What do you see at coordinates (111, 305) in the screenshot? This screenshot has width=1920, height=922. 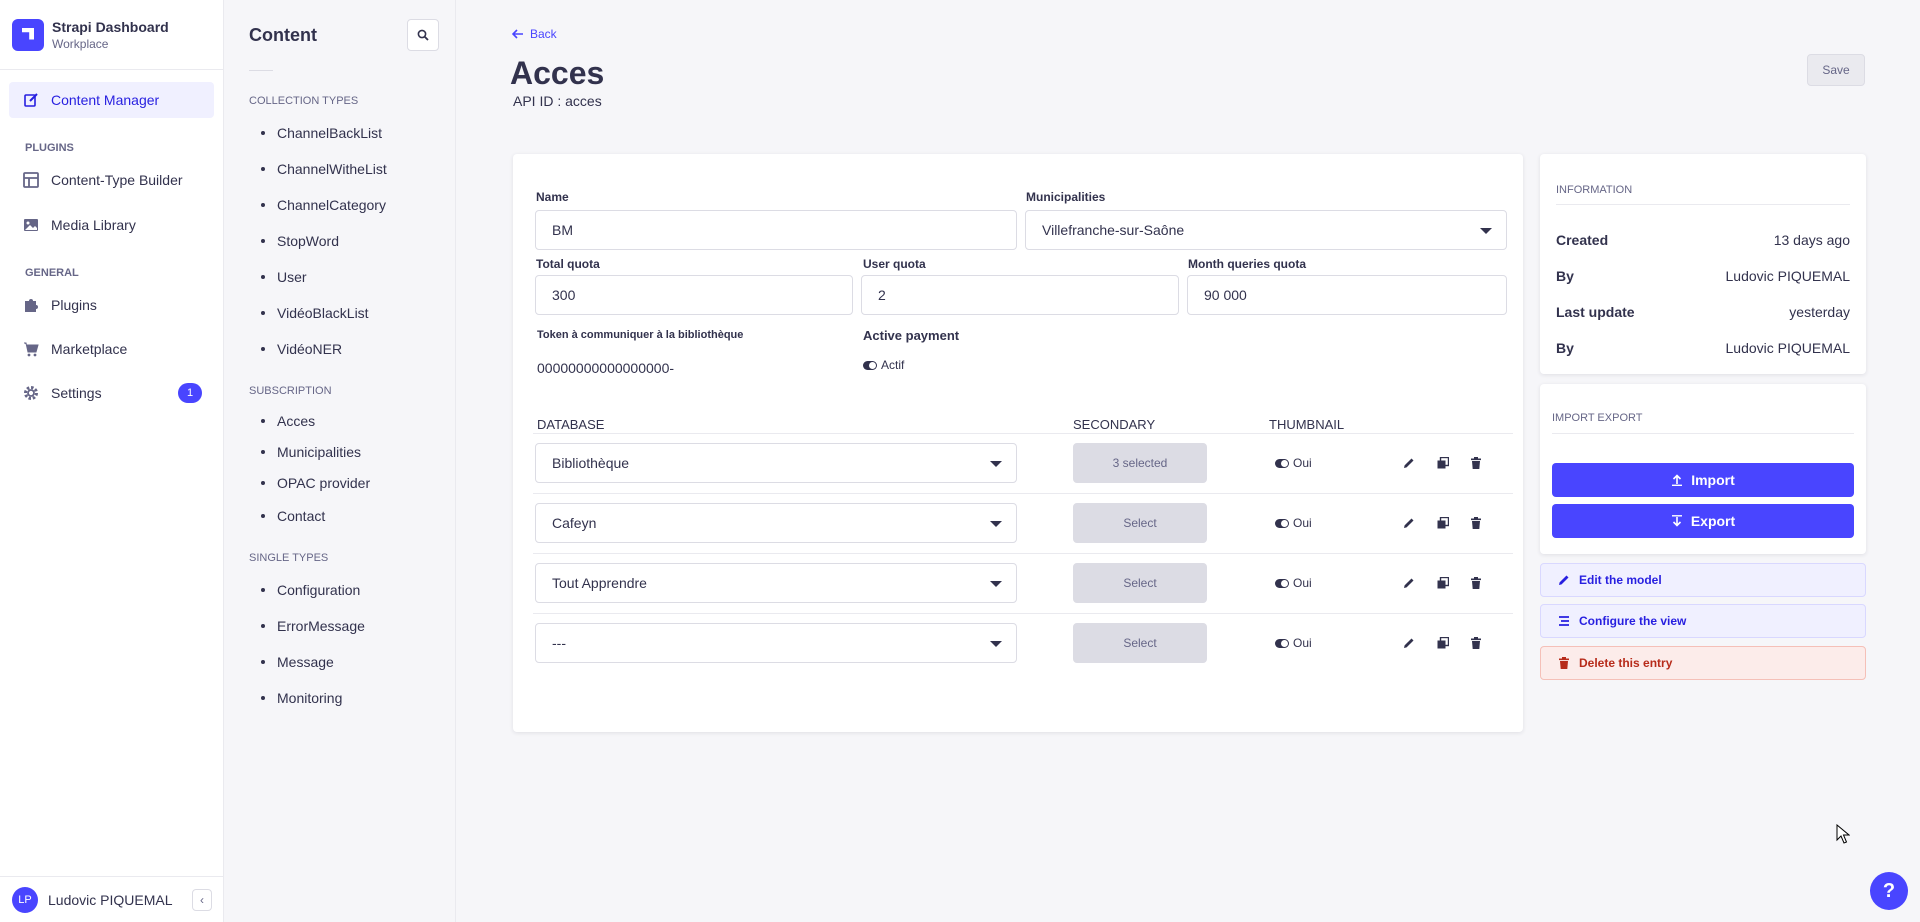 I see `nav-plugins: Plugins` at bounding box center [111, 305].